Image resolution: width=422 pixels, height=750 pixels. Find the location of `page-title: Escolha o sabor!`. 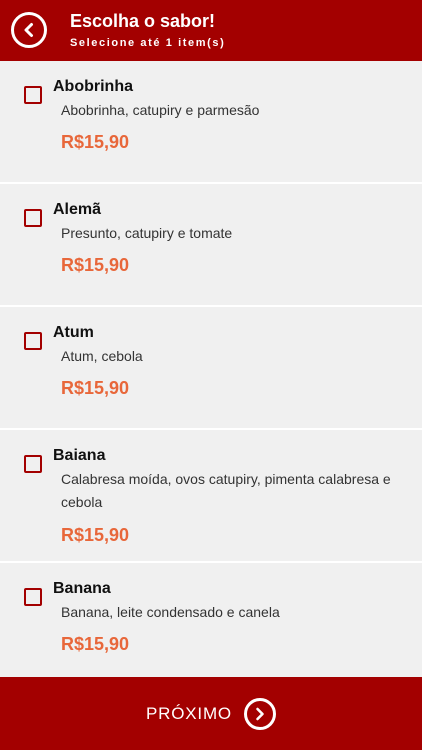

page-title: Escolha o sabor! is located at coordinates (143, 21).